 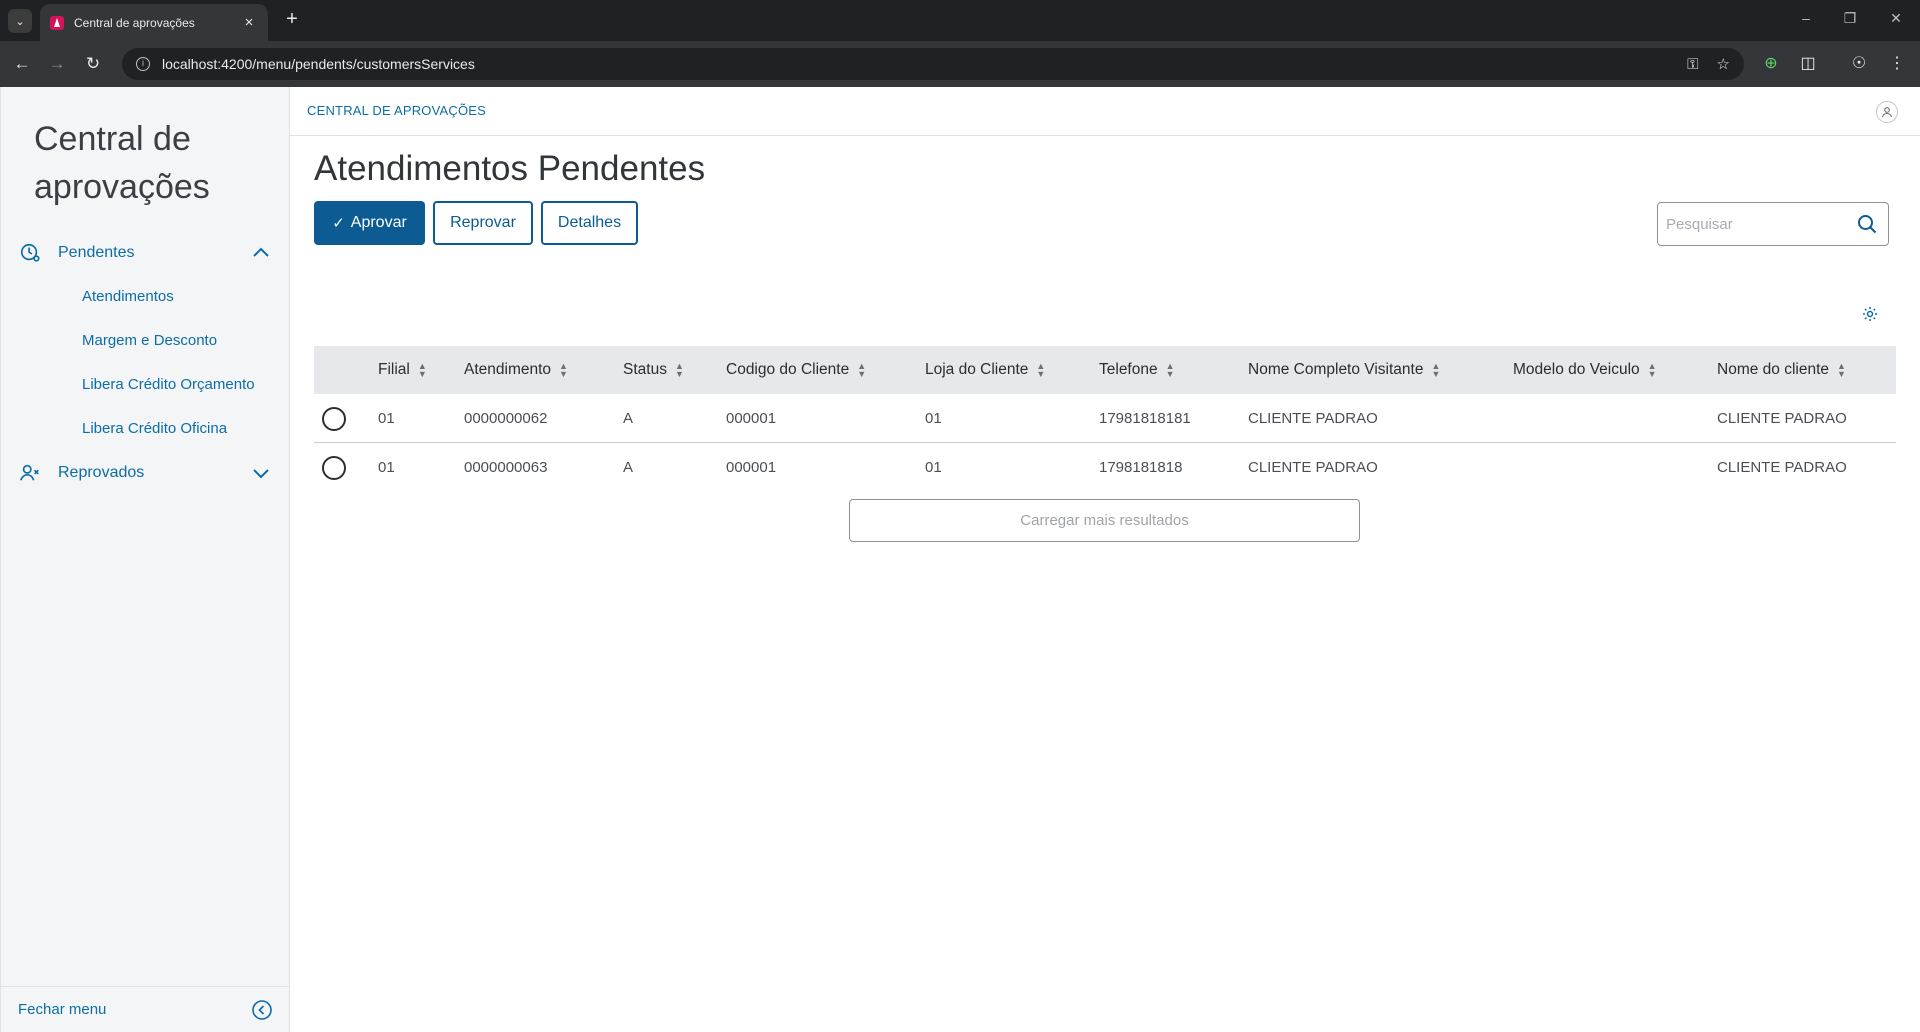 I want to click on sidebar-group-pendentes: Pendentes, so click(x=145, y=253).